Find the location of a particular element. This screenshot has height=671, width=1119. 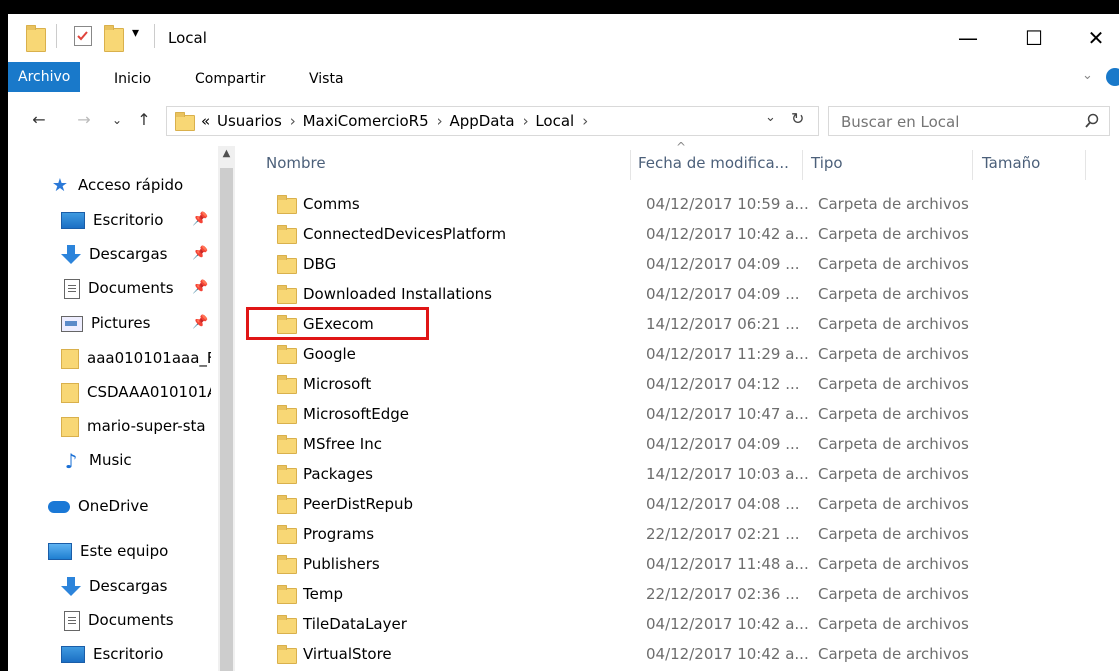

breadcrumb-local: Local is located at coordinates (554, 121).